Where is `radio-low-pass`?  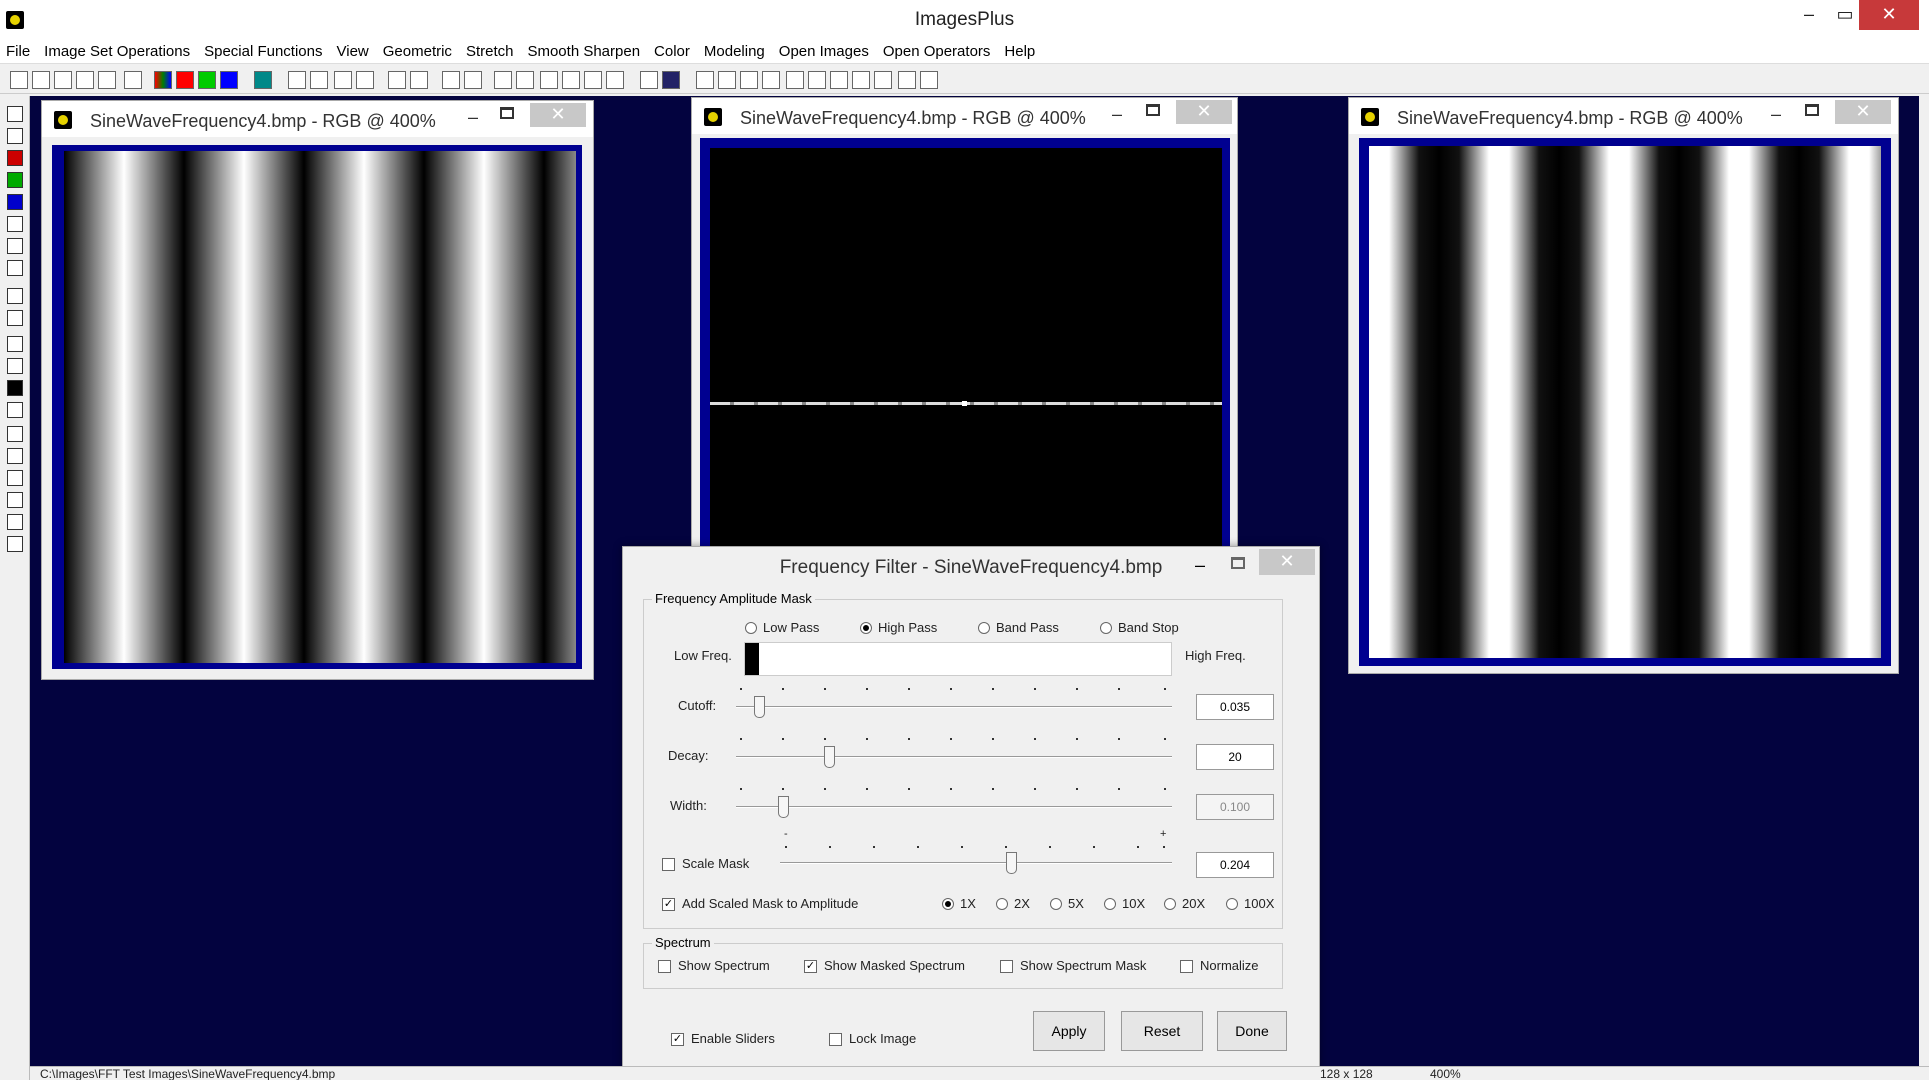
radio-low-pass is located at coordinates (751, 628).